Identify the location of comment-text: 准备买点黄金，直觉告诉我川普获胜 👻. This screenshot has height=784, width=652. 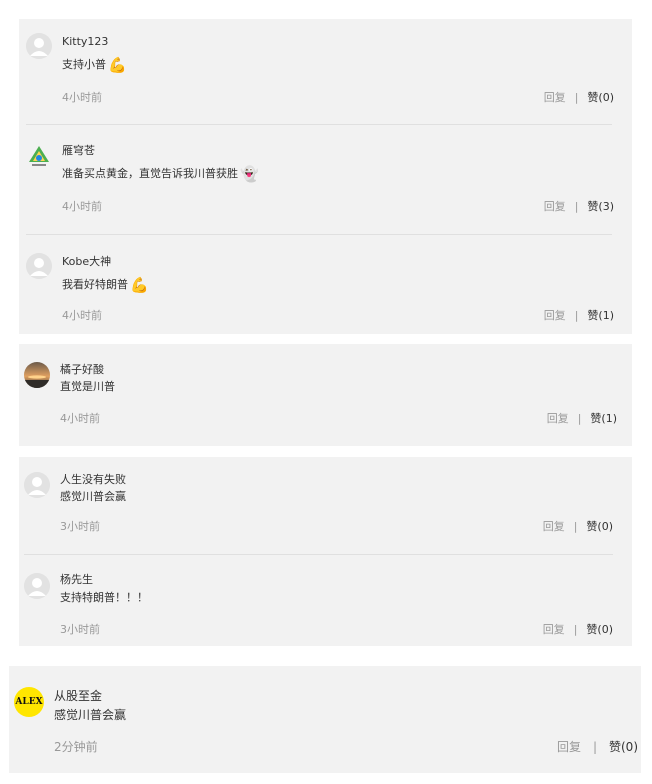
(160, 174).